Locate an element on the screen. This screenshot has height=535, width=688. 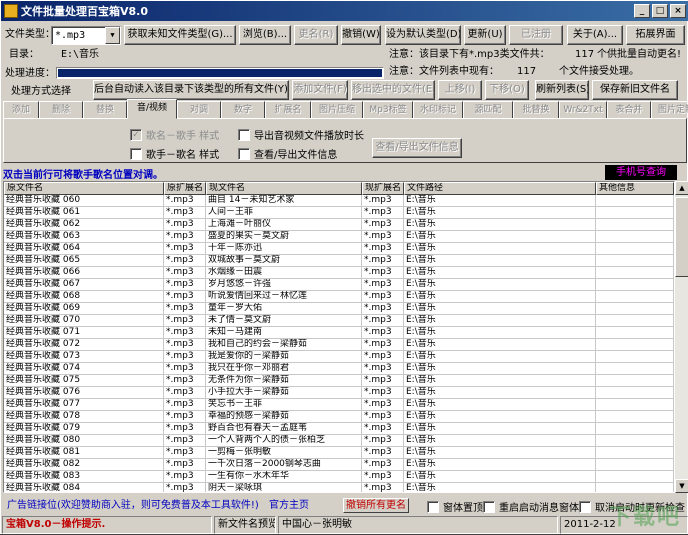
expand-interface-button: 拓展界面 is located at coordinates (655, 35).